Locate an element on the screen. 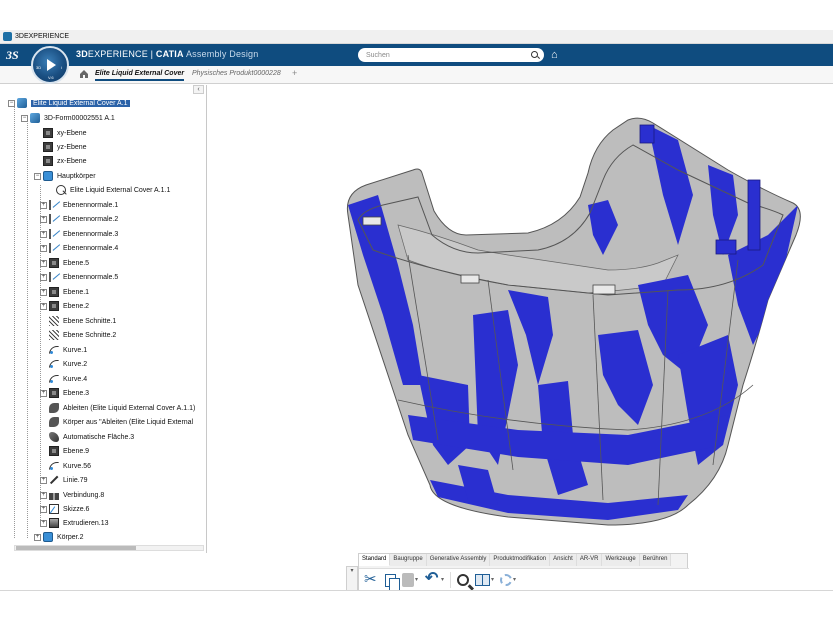  search-input: Suchen is located at coordinates (451, 55).